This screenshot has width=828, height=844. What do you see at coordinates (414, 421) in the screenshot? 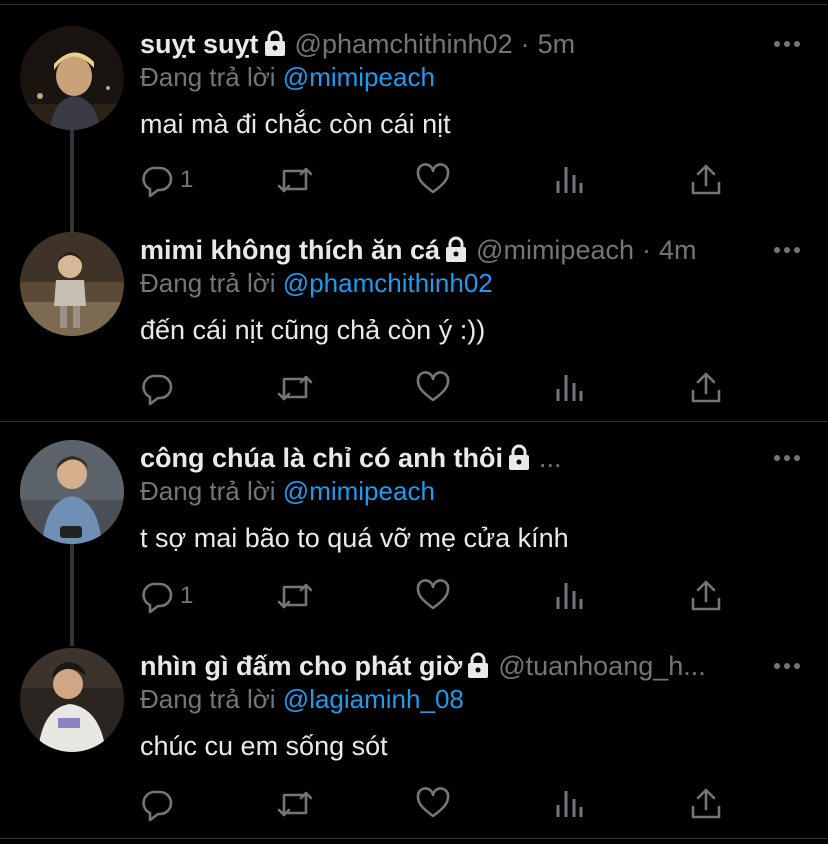
I see `thread-divider` at bounding box center [414, 421].